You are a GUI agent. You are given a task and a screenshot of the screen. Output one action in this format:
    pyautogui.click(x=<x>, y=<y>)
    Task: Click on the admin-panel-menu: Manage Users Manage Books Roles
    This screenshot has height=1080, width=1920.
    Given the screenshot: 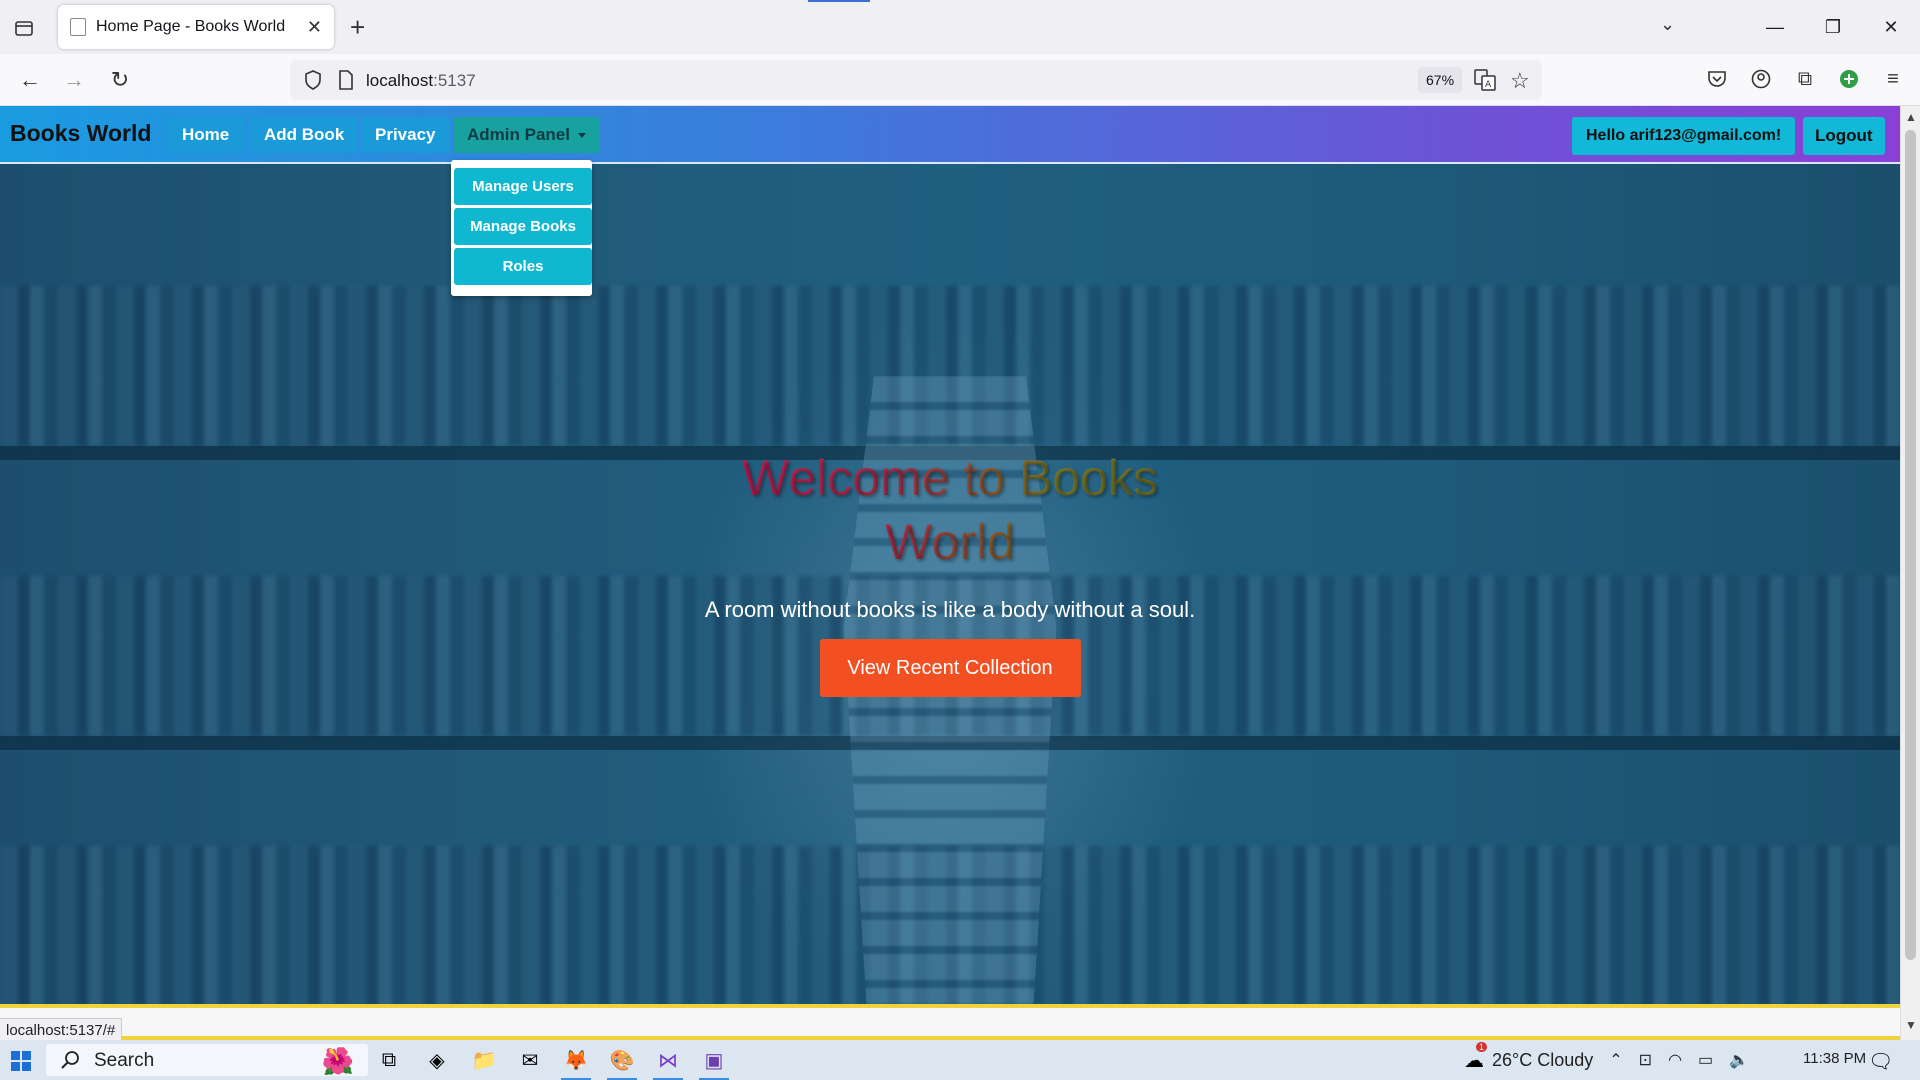 What is the action you would take?
    pyautogui.click(x=521, y=228)
    